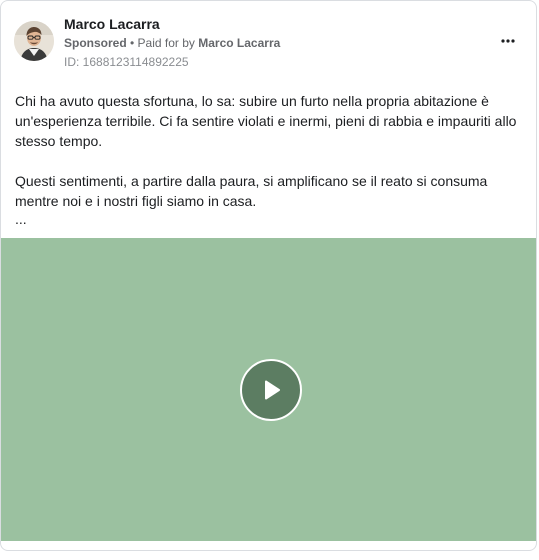  What do you see at coordinates (112, 24) in the screenshot?
I see `author-name: Marco Lacarra` at bounding box center [112, 24].